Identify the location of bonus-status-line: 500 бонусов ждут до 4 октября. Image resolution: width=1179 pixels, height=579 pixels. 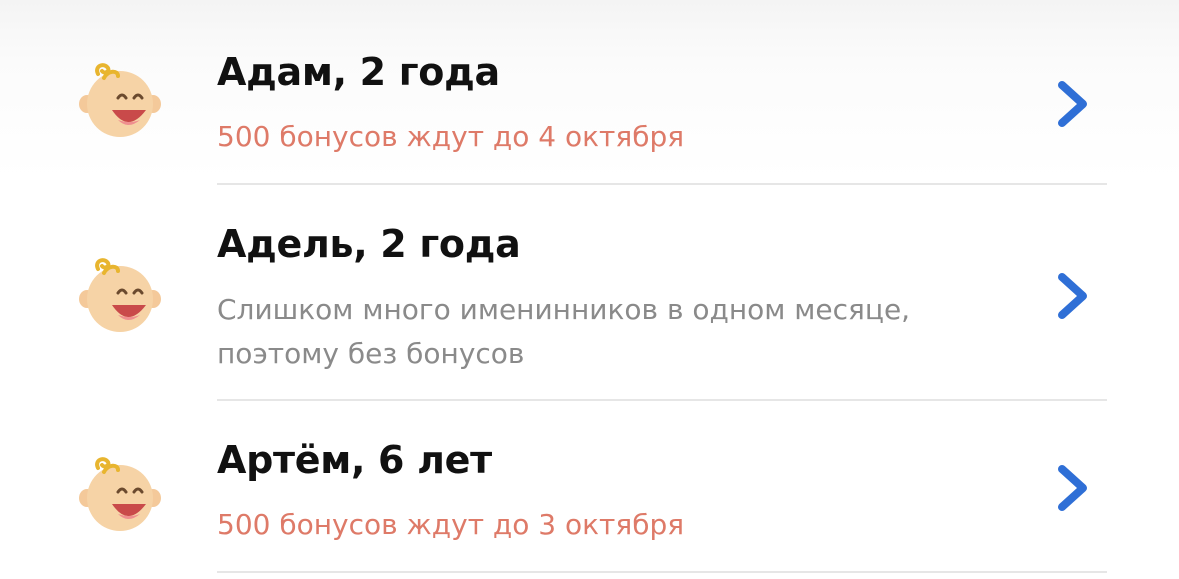
(451, 136).